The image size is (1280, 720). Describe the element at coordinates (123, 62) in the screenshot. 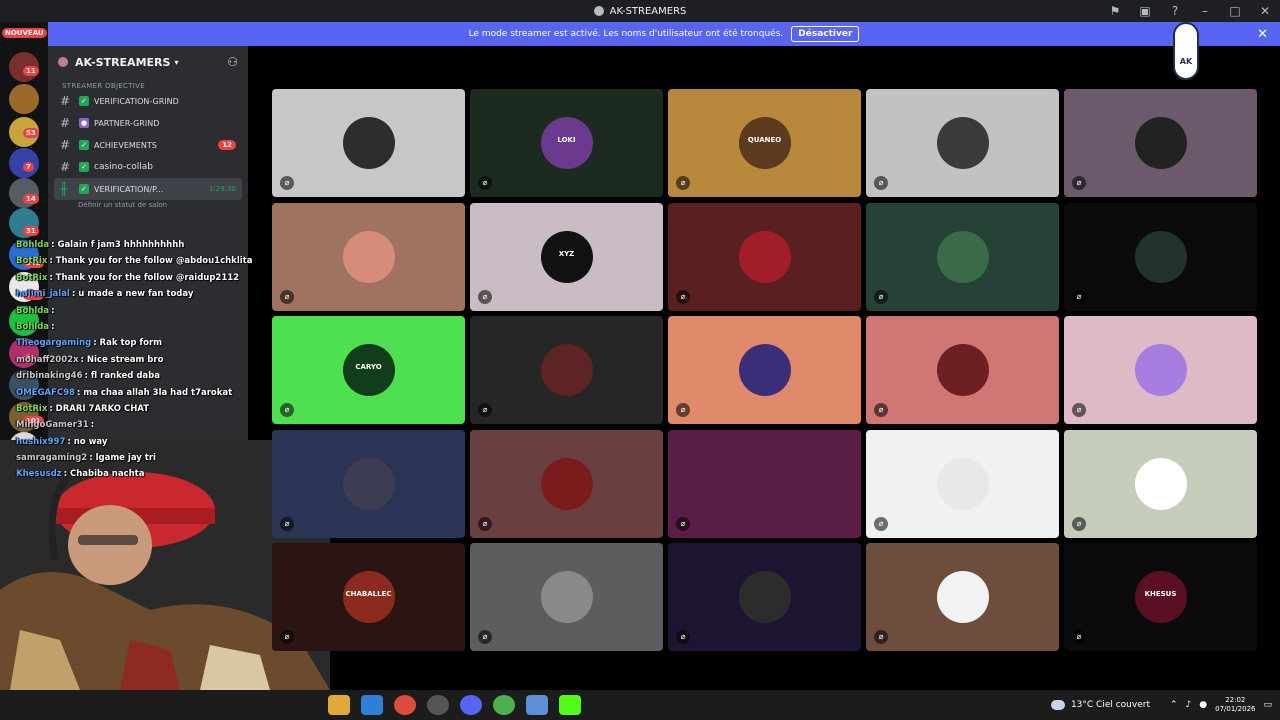

I see `server-name: AK-STREAMERS` at that location.